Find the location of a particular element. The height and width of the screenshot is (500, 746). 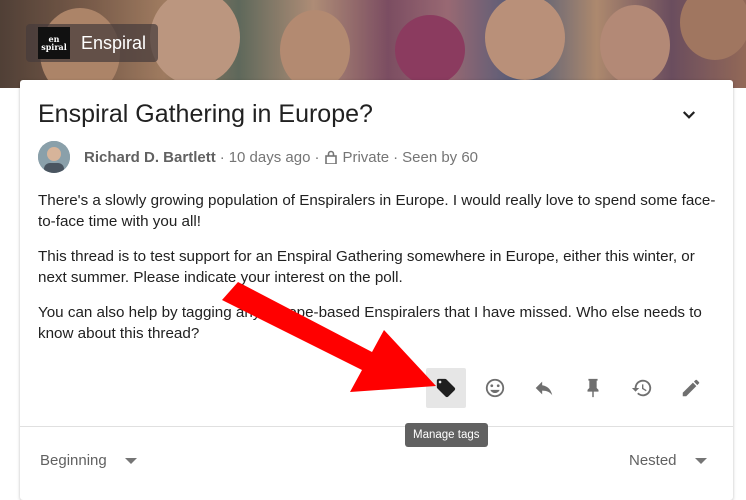

react-button is located at coordinates (495, 388).